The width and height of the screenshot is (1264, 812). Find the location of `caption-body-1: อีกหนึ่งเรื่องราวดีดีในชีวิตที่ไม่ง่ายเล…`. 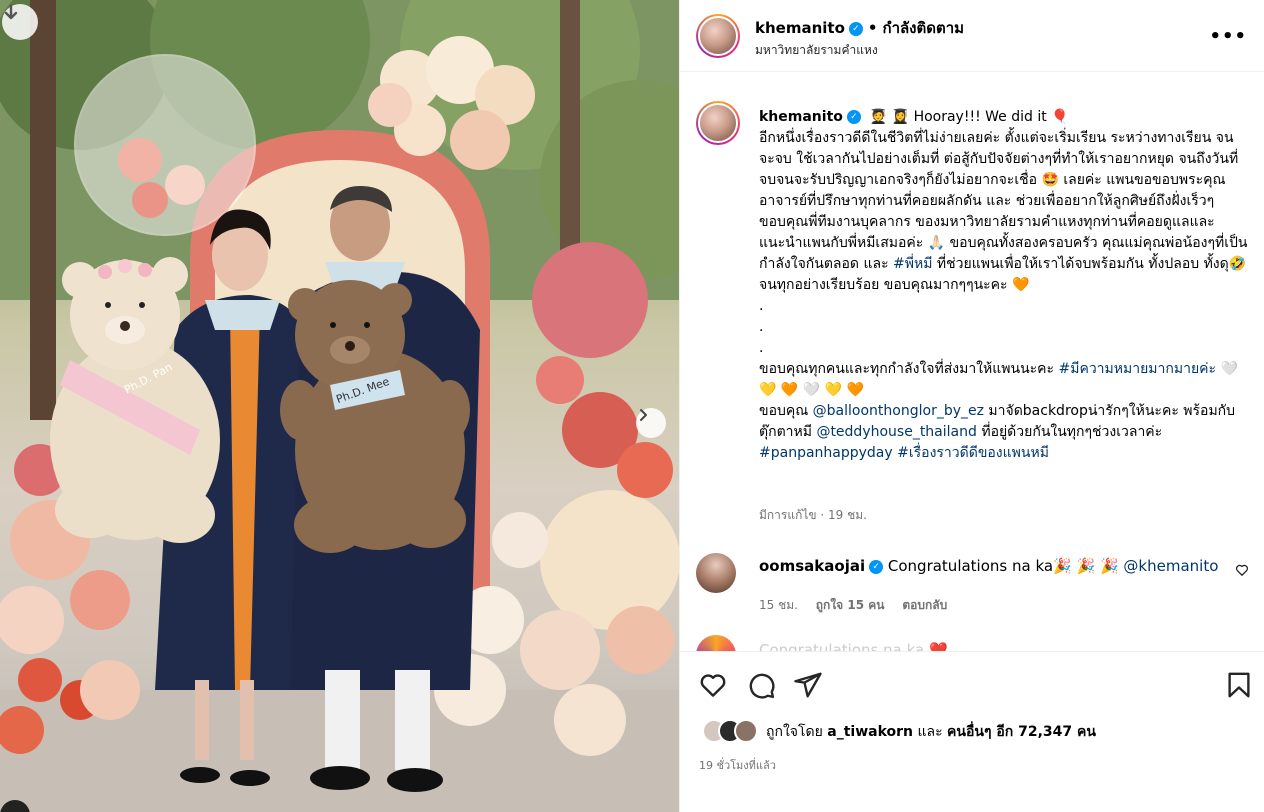

caption-body-1: อีกหนึ่งเรื่องราวดีดีในชีวิตที่ไม่ง่ายเล… is located at coordinates (1003, 201).